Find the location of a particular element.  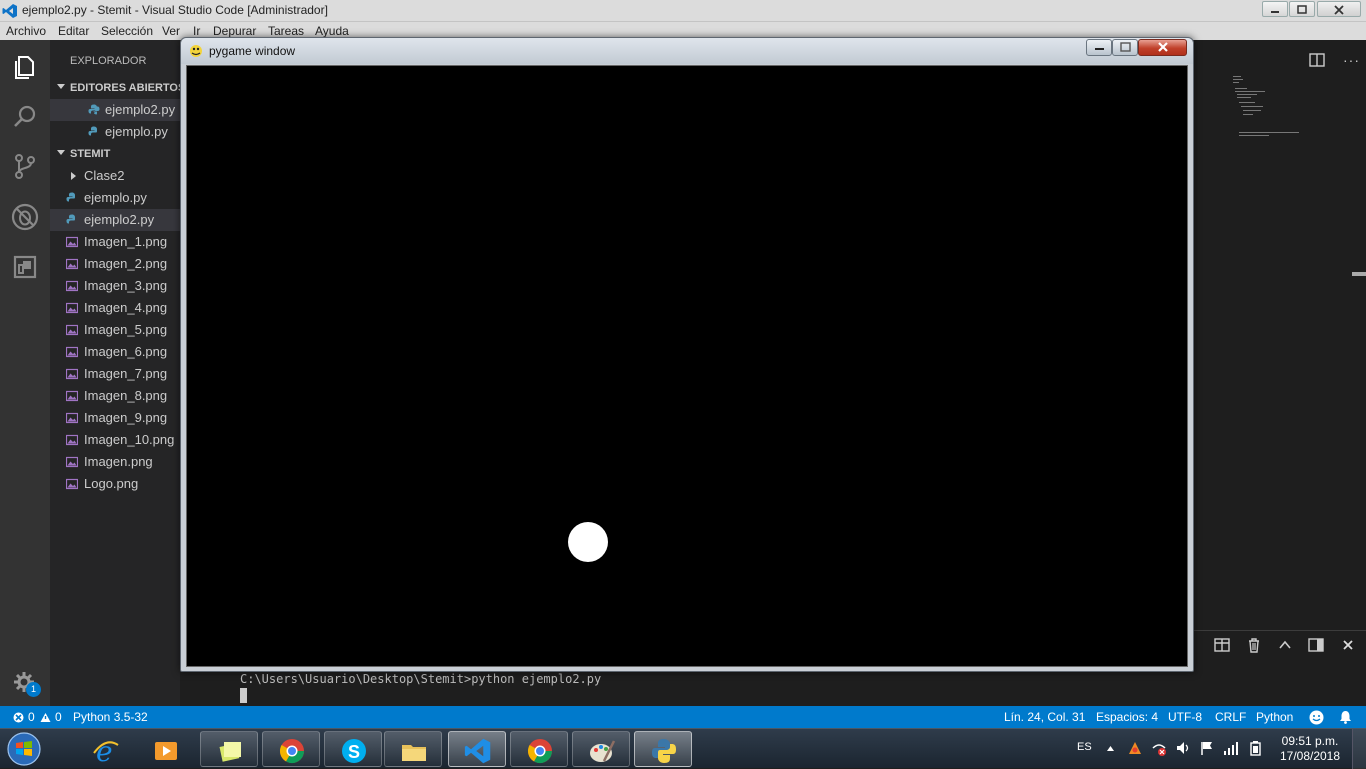

svg-text: e is located at coordinates (104, 751).